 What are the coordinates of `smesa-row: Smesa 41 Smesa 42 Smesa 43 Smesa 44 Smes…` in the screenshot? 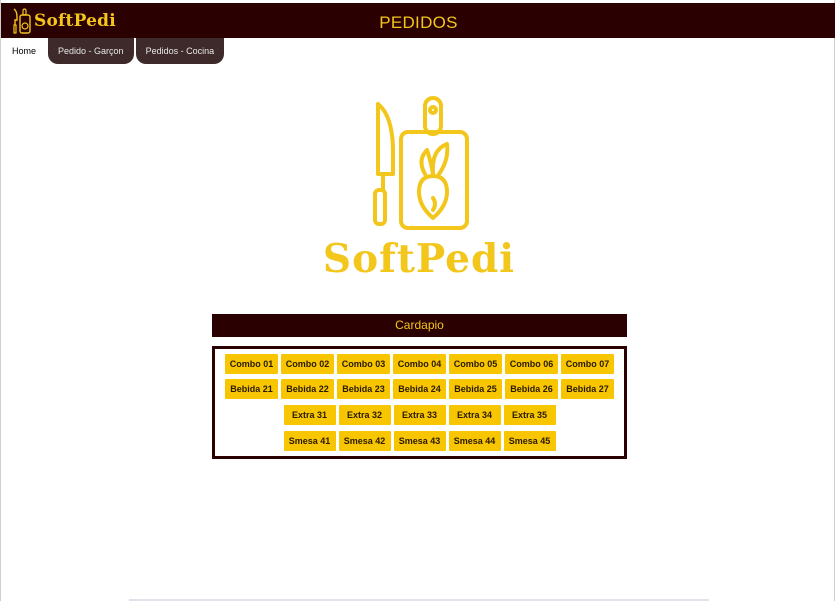 It's located at (419, 441).